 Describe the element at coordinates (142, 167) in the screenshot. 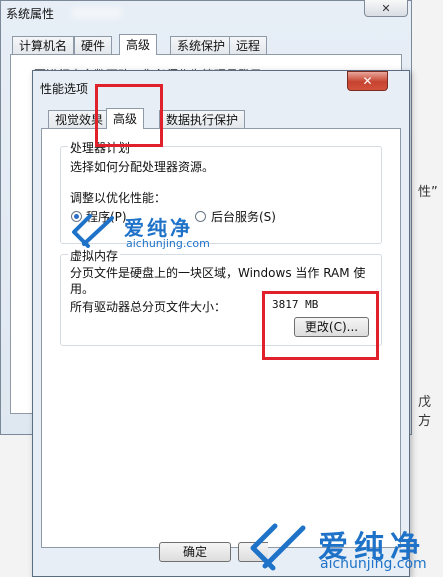

I see `processor-scheduling-description: 选择如何分配处理器资源。` at that location.